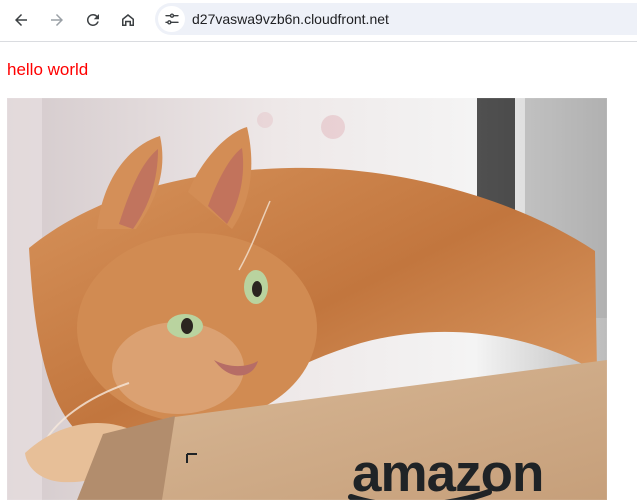 The height and width of the screenshot is (500, 637). I want to click on tune-icon, so click(171, 19).